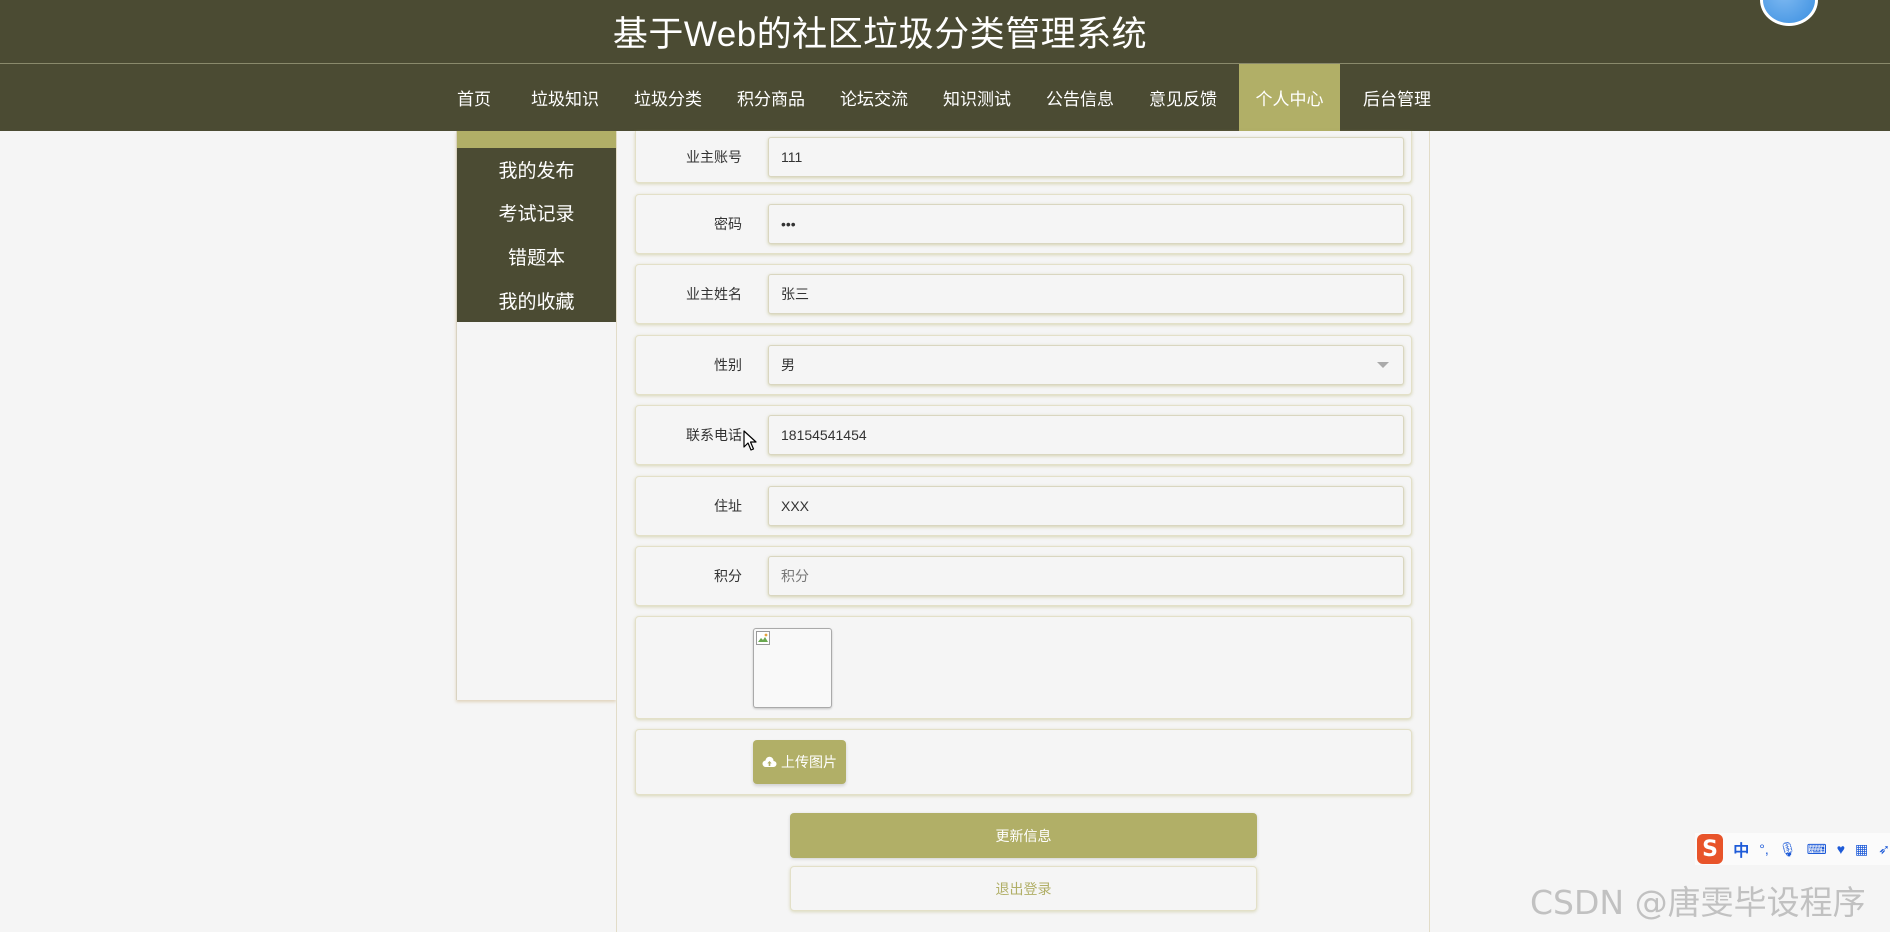  I want to click on ime-punctuation-icon: °,, so click(1764, 849).